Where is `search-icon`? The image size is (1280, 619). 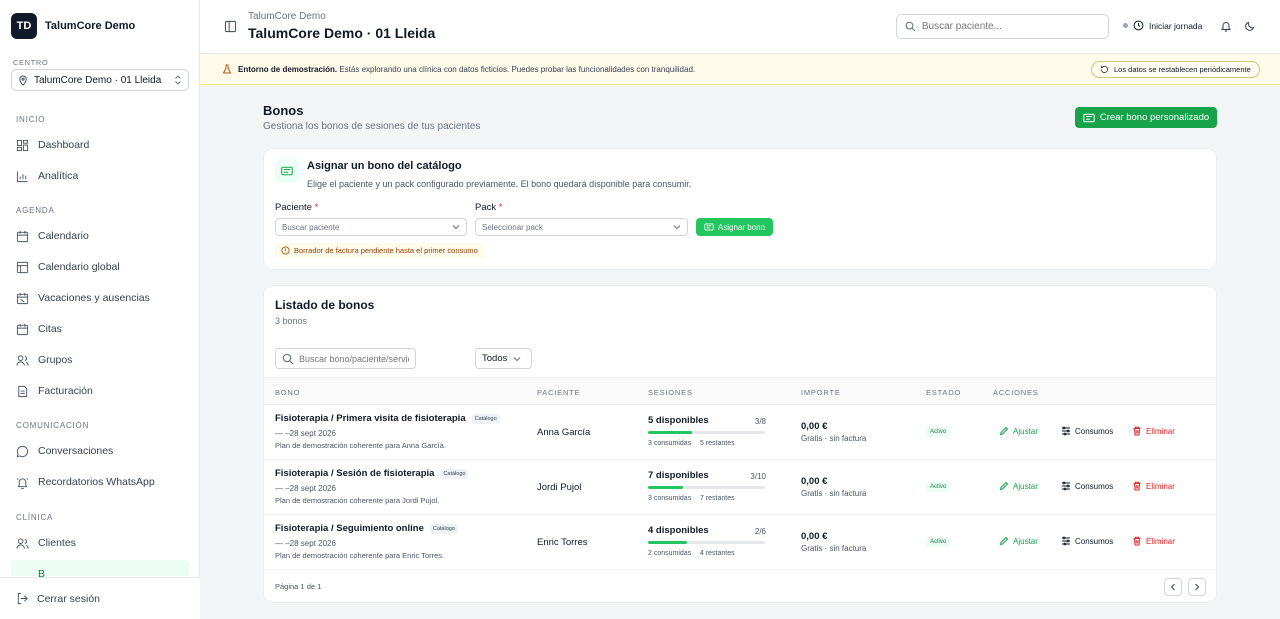
search-icon is located at coordinates (288, 358).